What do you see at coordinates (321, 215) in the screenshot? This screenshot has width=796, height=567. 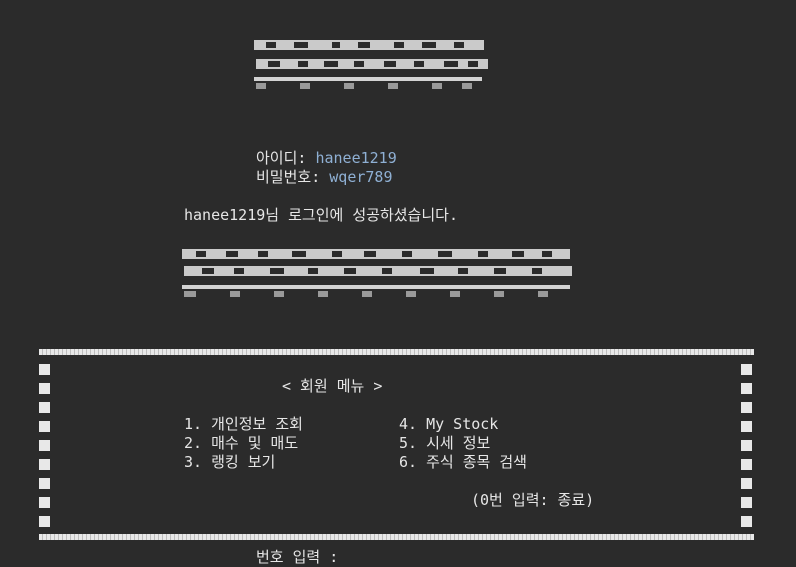 I see `login-success-message: hanee1219님 로그인에 성공하셨습니다.` at bounding box center [321, 215].